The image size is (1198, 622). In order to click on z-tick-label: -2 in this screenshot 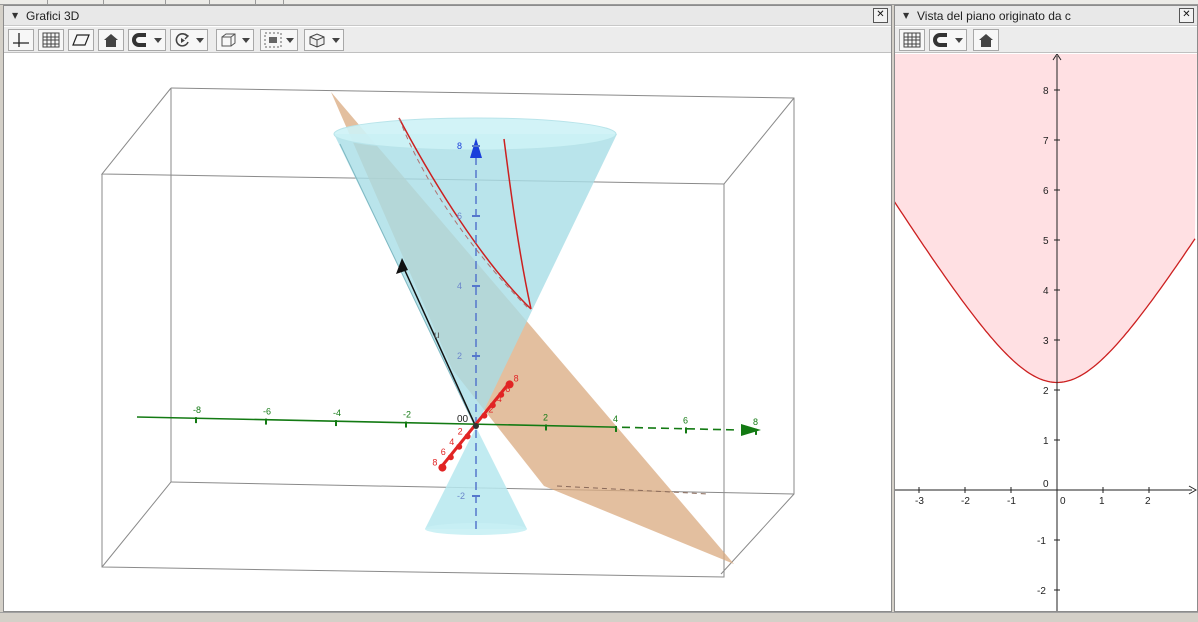, I will do `click(461, 496)`.